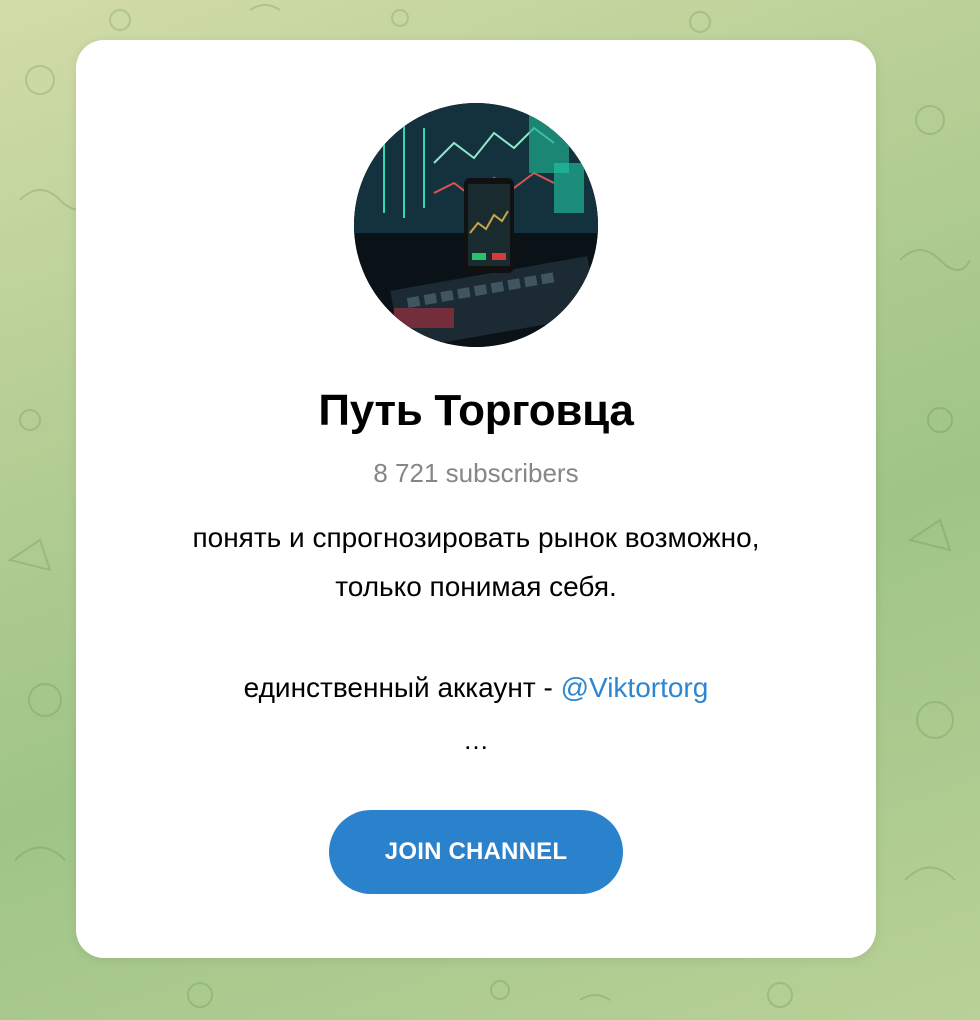 The image size is (980, 1020). I want to click on trading-setup-photo-icon, so click(476, 225).